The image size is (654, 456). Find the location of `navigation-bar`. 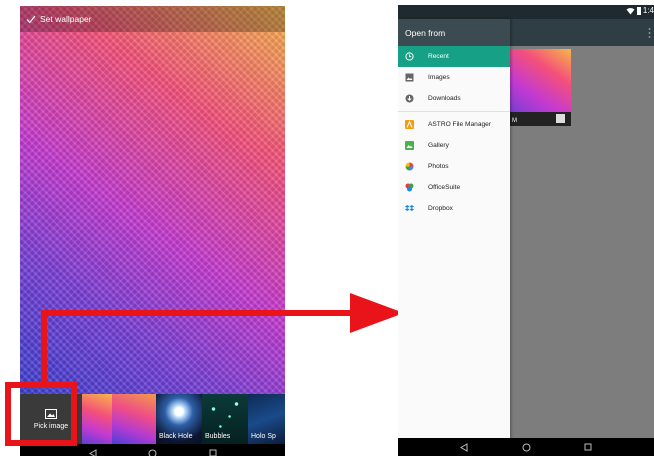

navigation-bar is located at coordinates (526, 447).